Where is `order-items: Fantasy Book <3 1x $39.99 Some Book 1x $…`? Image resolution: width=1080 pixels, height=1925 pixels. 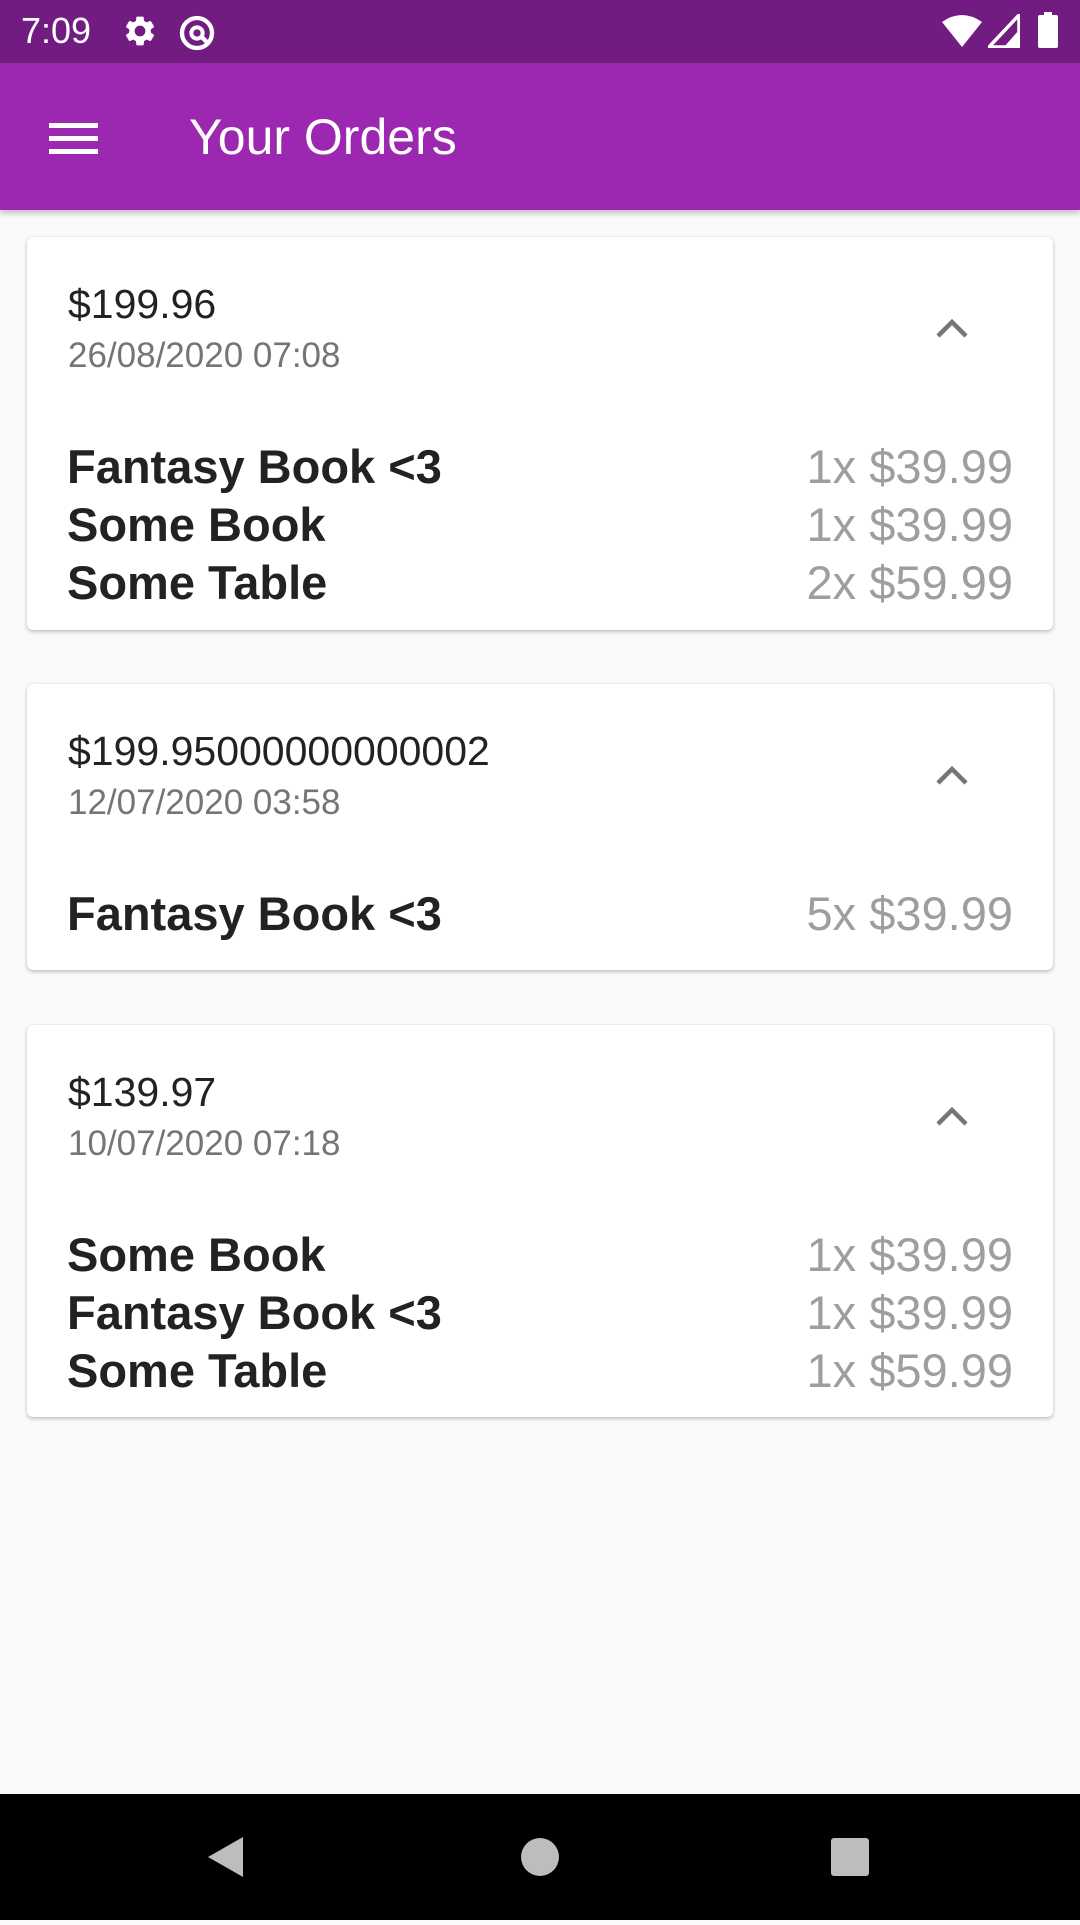
order-items: Fantasy Book <3 1x $39.99 Some Book 1x $… is located at coordinates (540, 525).